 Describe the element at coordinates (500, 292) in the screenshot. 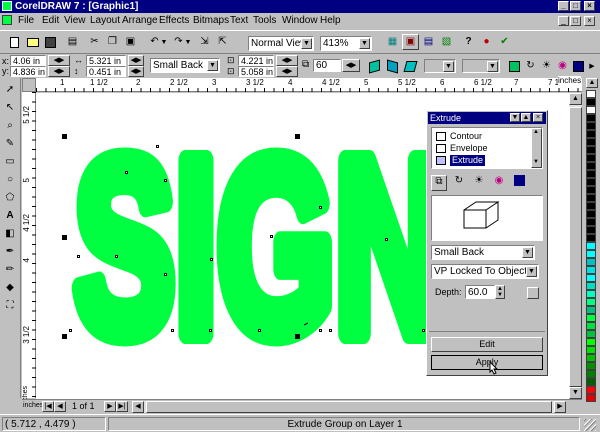

I see `depth-spin-icon: ▲ ▼` at that location.